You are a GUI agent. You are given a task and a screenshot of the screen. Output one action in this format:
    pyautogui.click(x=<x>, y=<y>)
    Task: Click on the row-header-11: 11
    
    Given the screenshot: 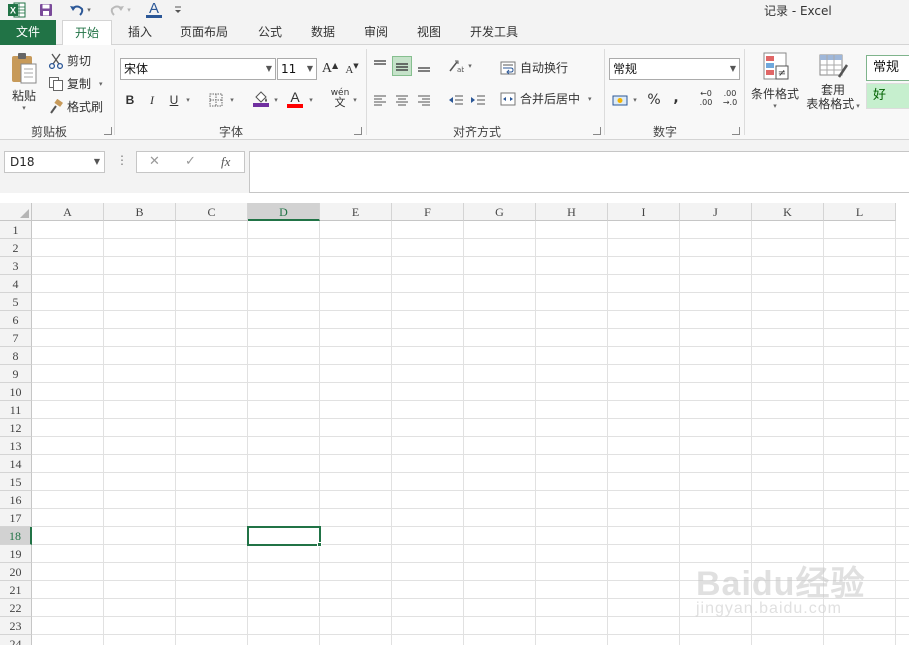 What is the action you would take?
    pyautogui.click(x=16, y=410)
    